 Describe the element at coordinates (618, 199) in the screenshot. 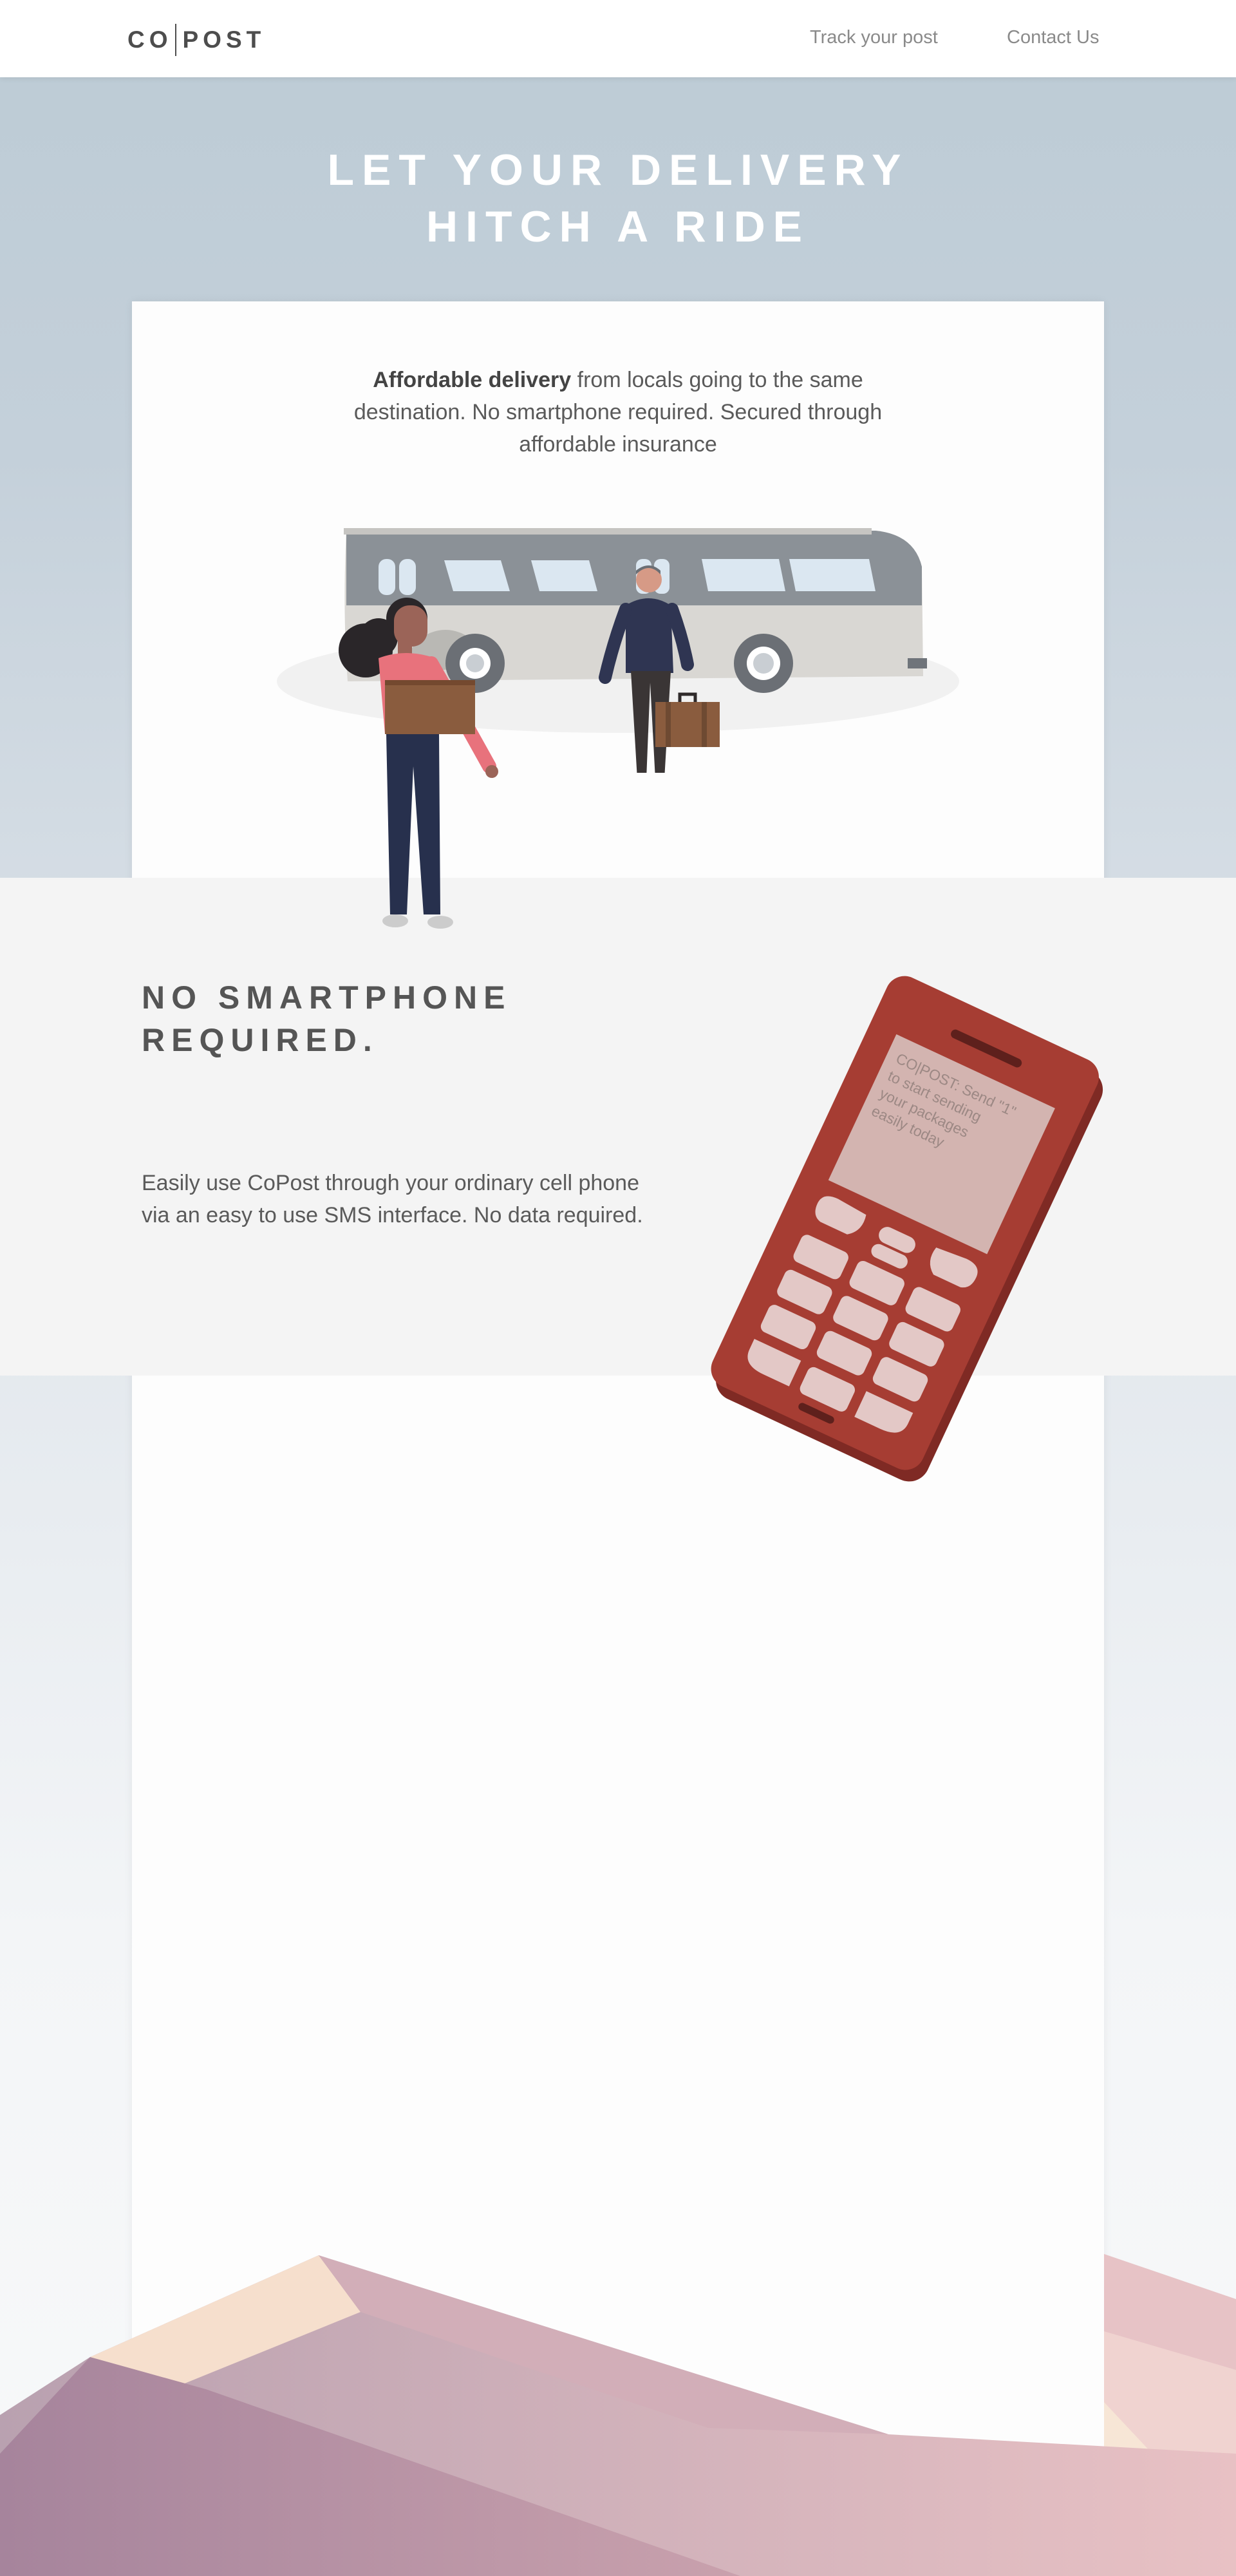

I see `hero-title: LET YOUR DELIVERY HITCH A RIDE` at that location.